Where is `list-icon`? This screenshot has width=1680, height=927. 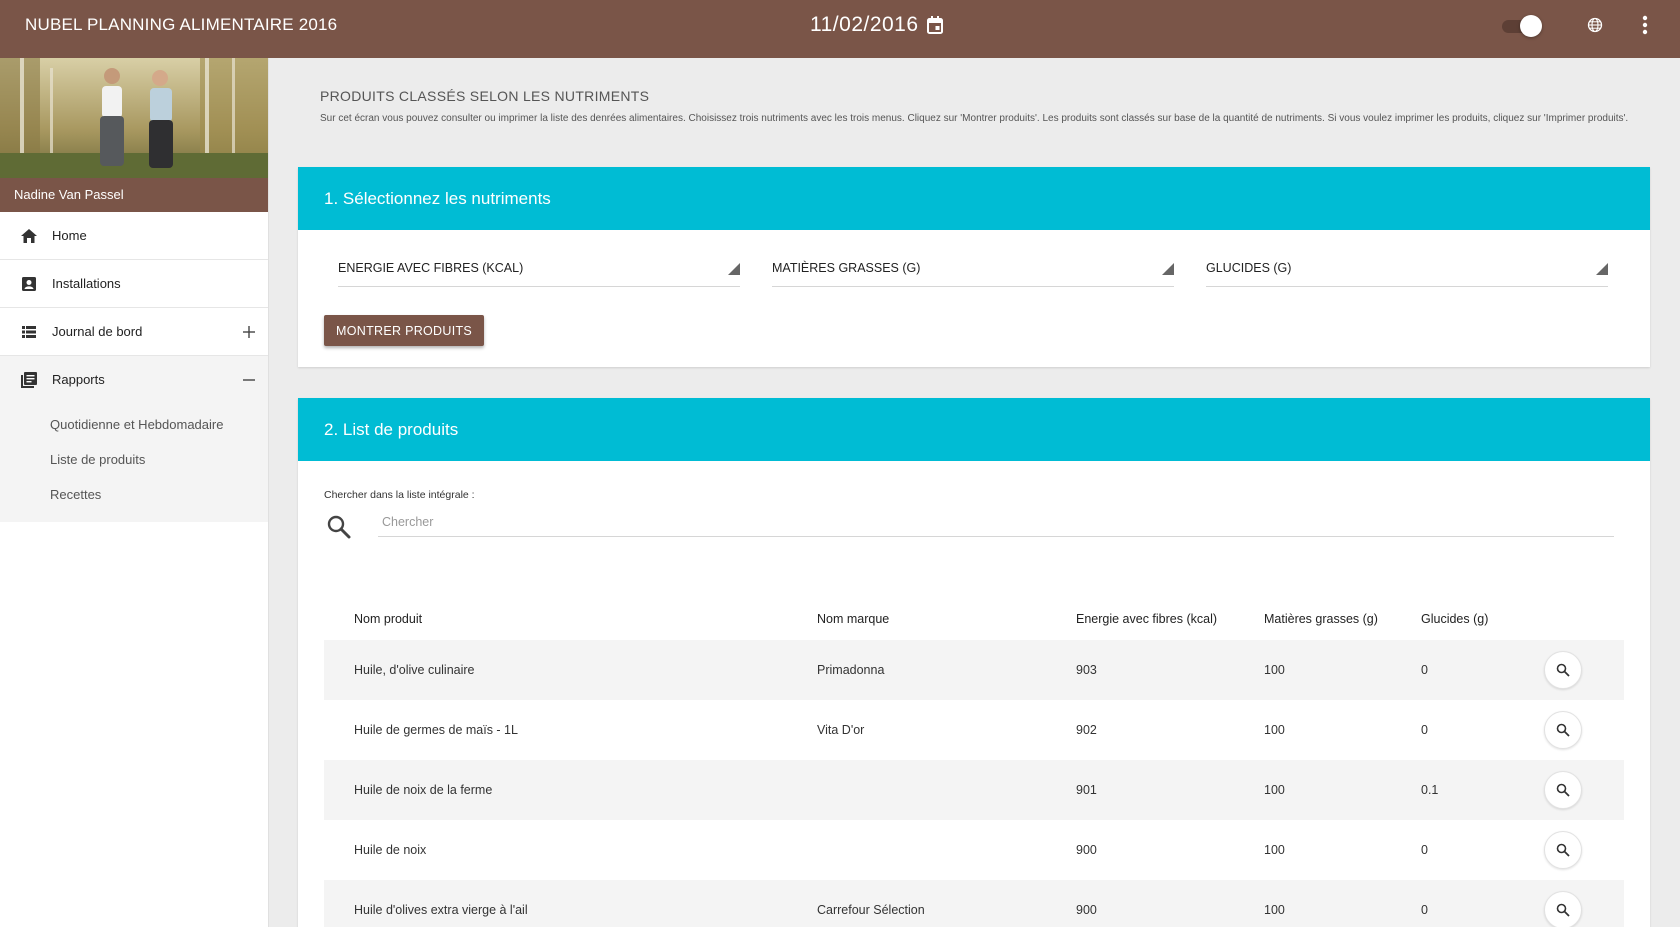
list-icon is located at coordinates (29, 332).